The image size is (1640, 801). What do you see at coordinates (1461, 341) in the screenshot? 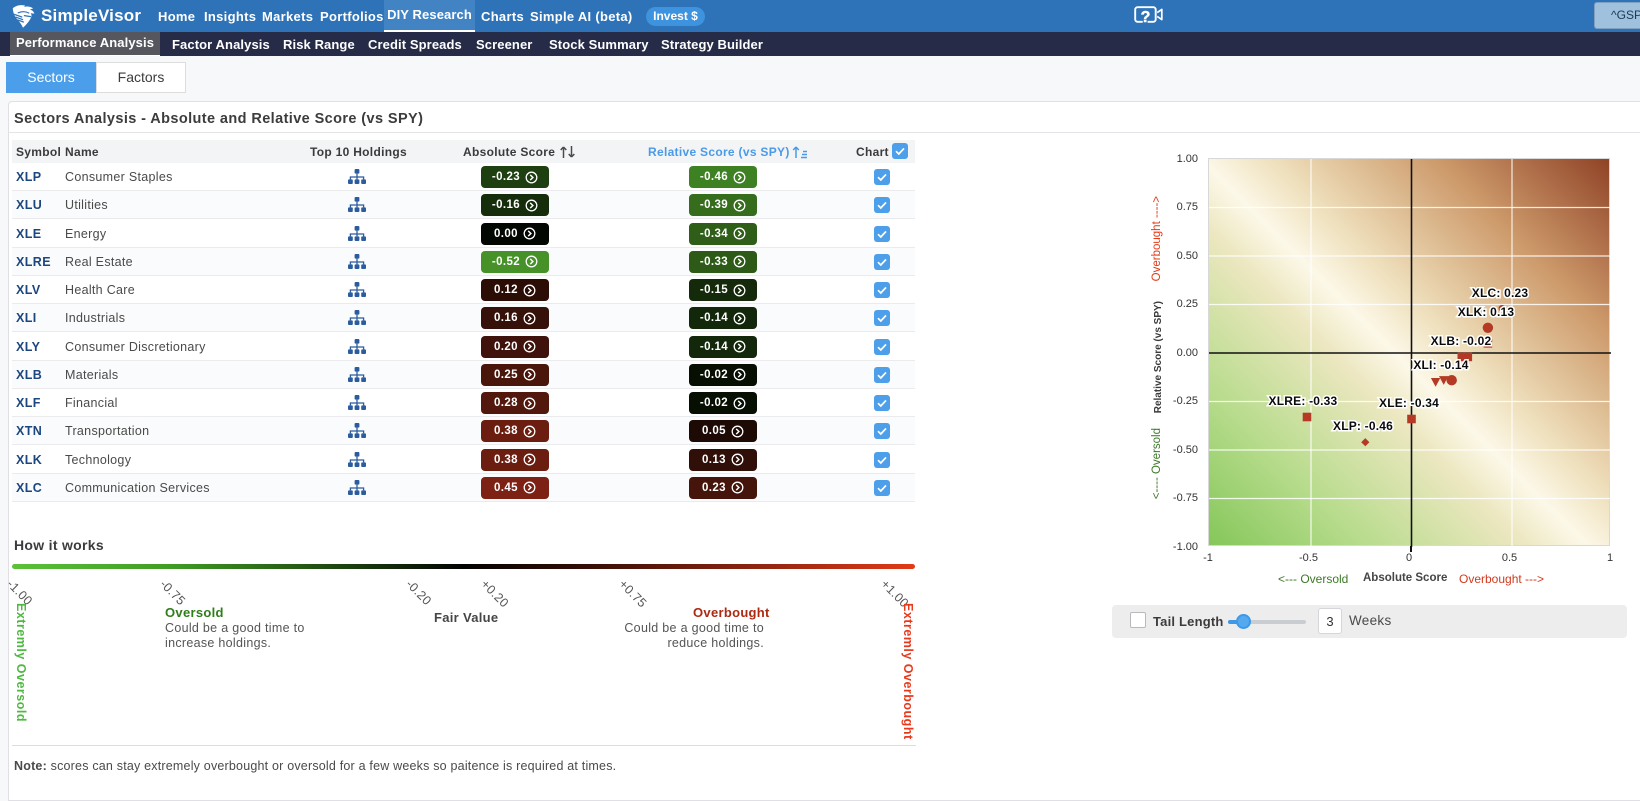
I see `svg-text: XLB: -0.02` at bounding box center [1461, 341].